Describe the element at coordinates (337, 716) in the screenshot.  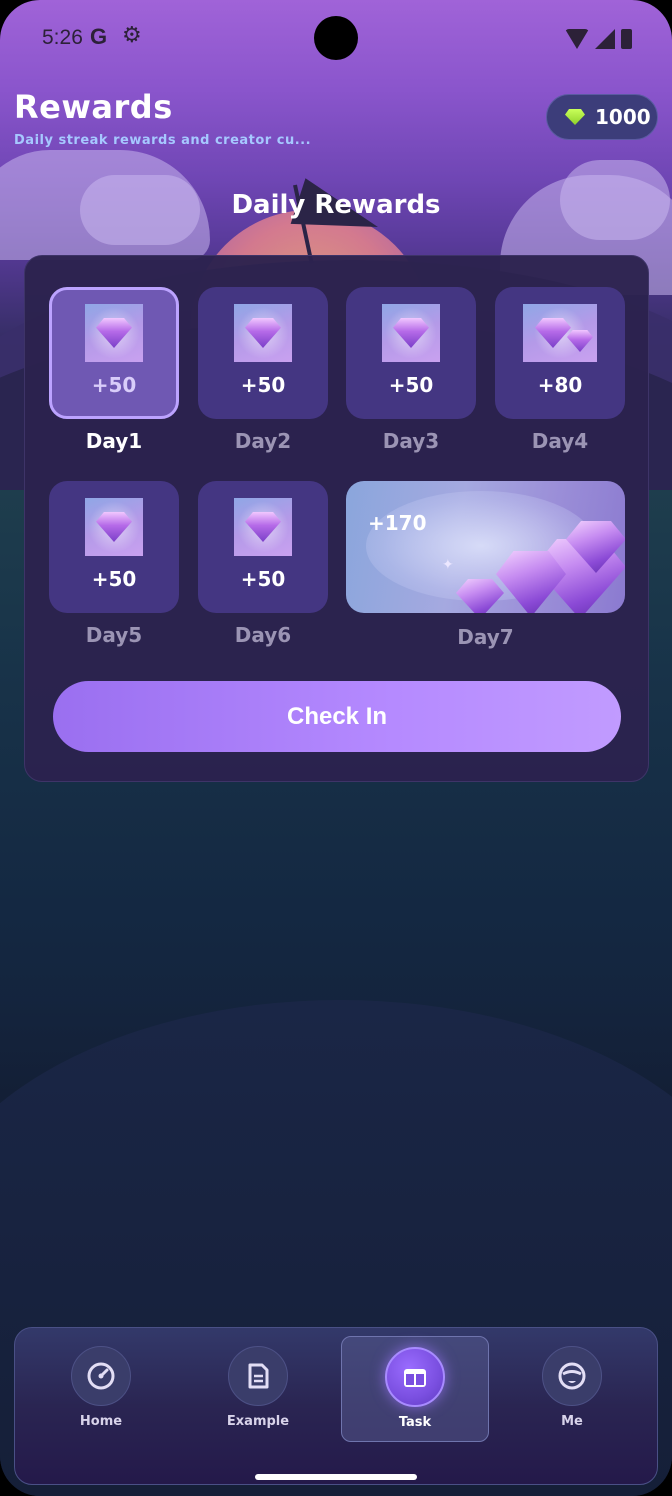
I see `check-in-button: Check In` at that location.